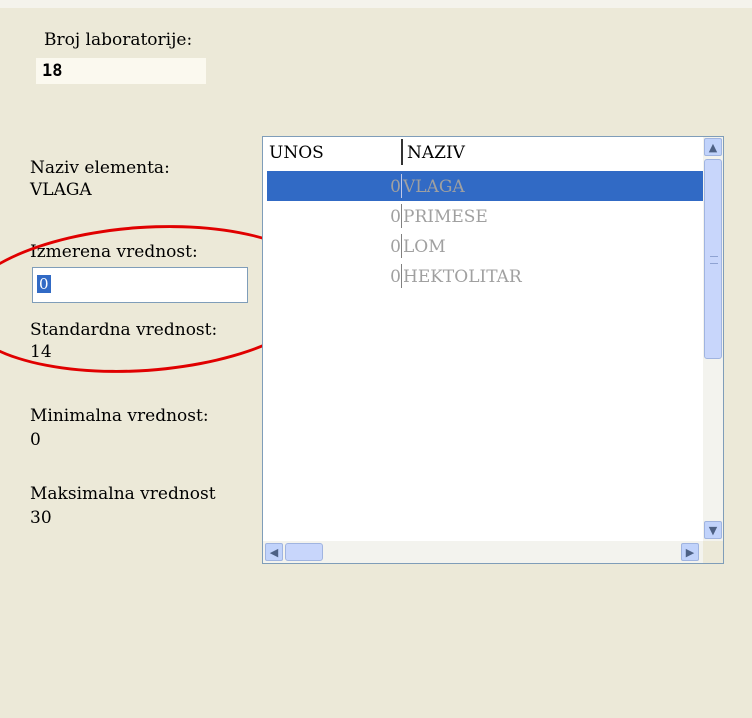 This screenshot has height=718, width=752. I want to click on scroll-down-icon: ▼, so click(713, 530).